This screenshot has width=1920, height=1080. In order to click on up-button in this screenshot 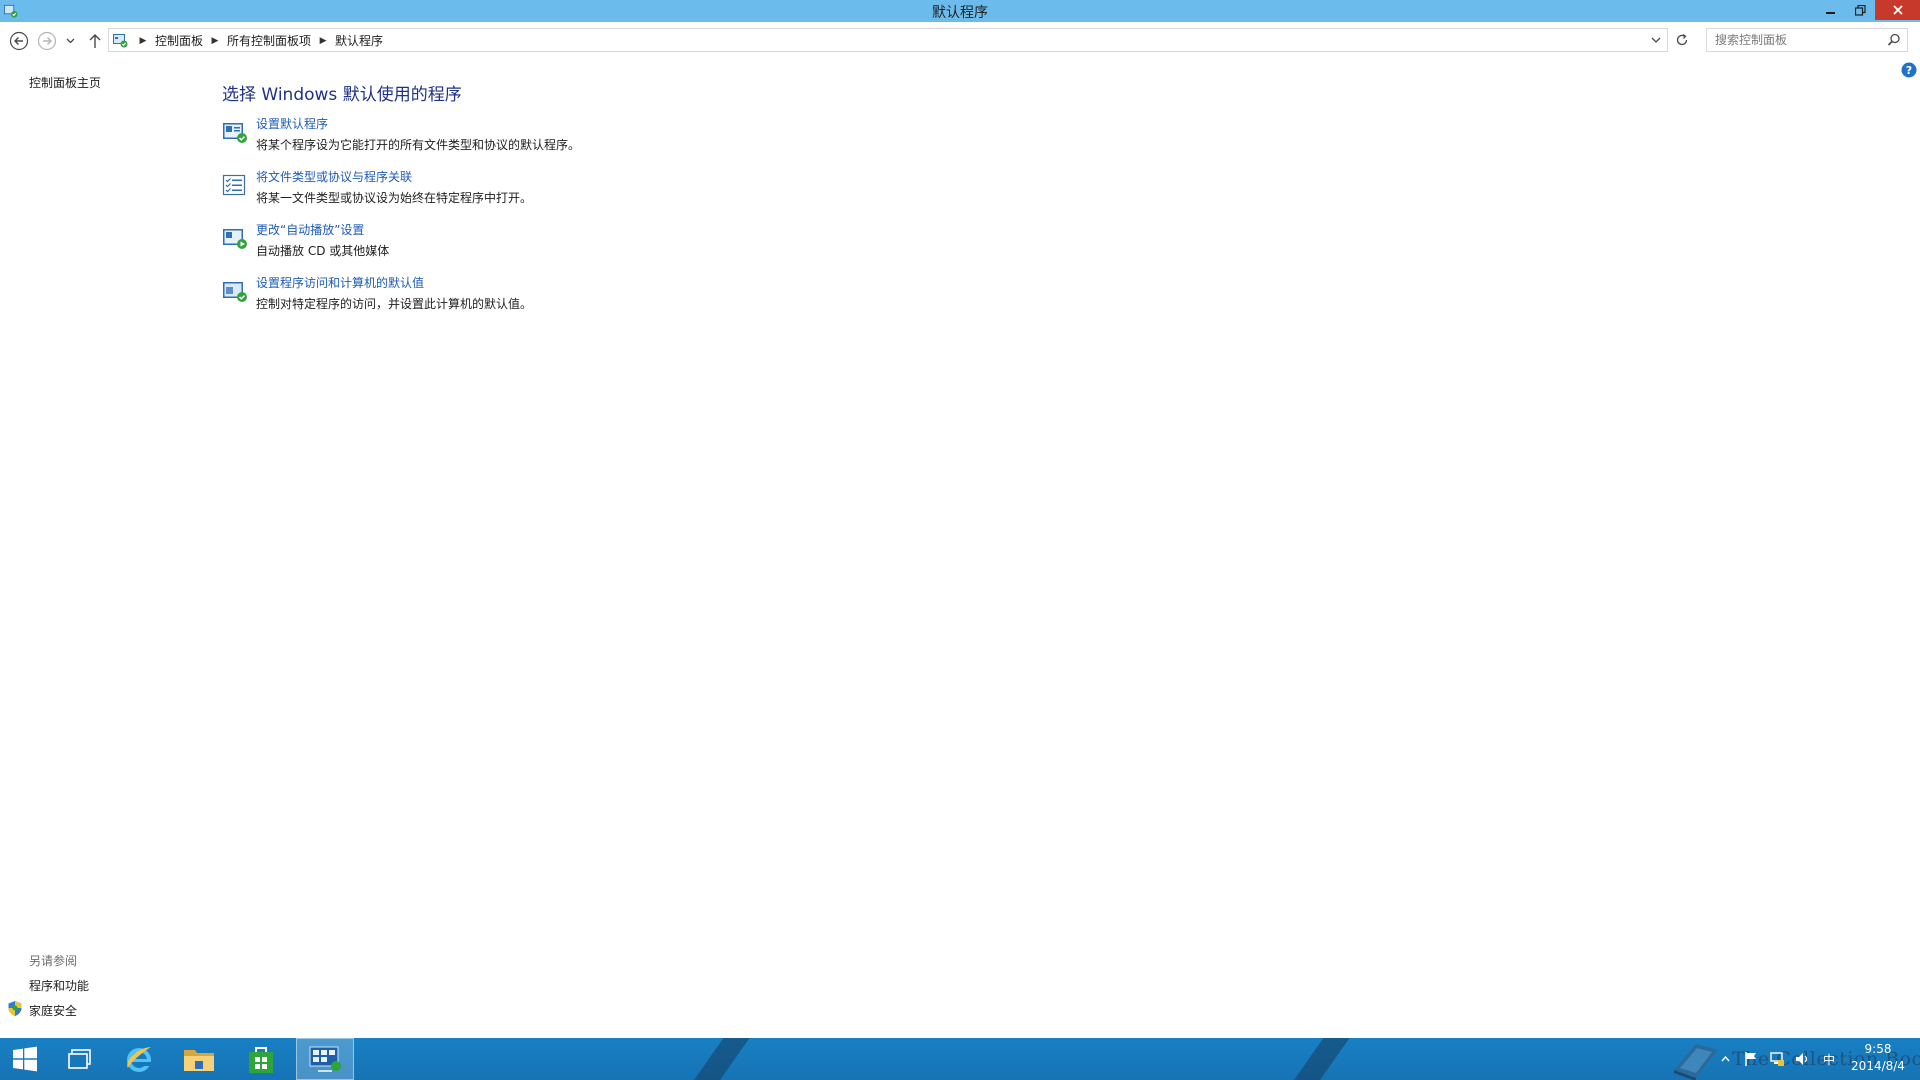, I will do `click(95, 41)`.